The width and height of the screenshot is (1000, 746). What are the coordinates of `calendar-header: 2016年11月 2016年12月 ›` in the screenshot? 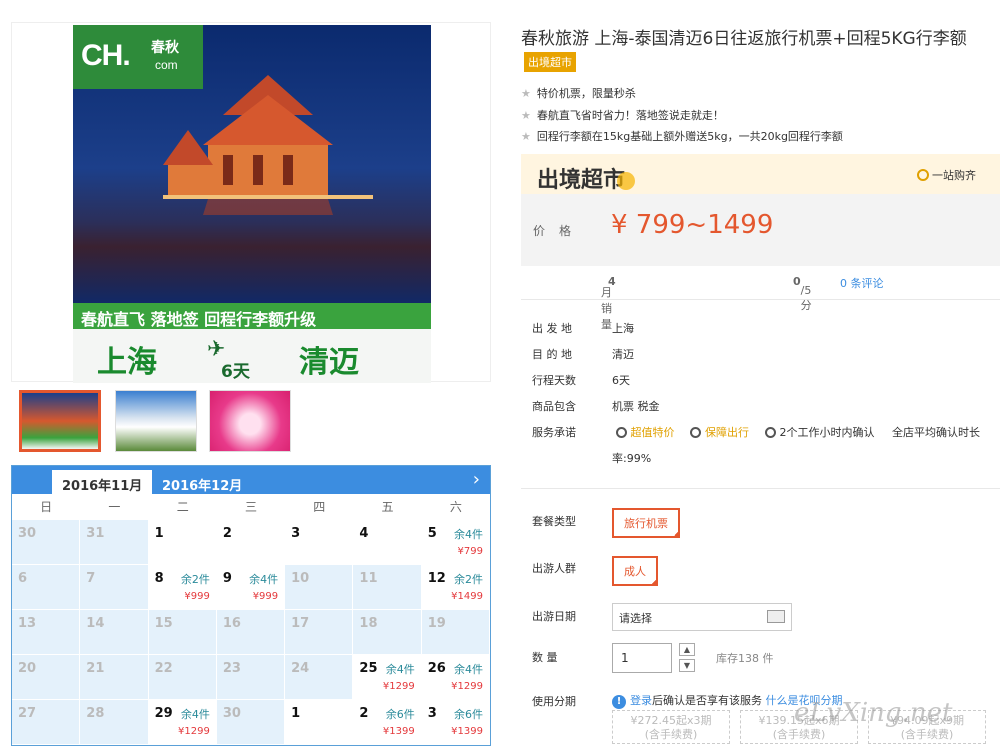 It's located at (251, 480).